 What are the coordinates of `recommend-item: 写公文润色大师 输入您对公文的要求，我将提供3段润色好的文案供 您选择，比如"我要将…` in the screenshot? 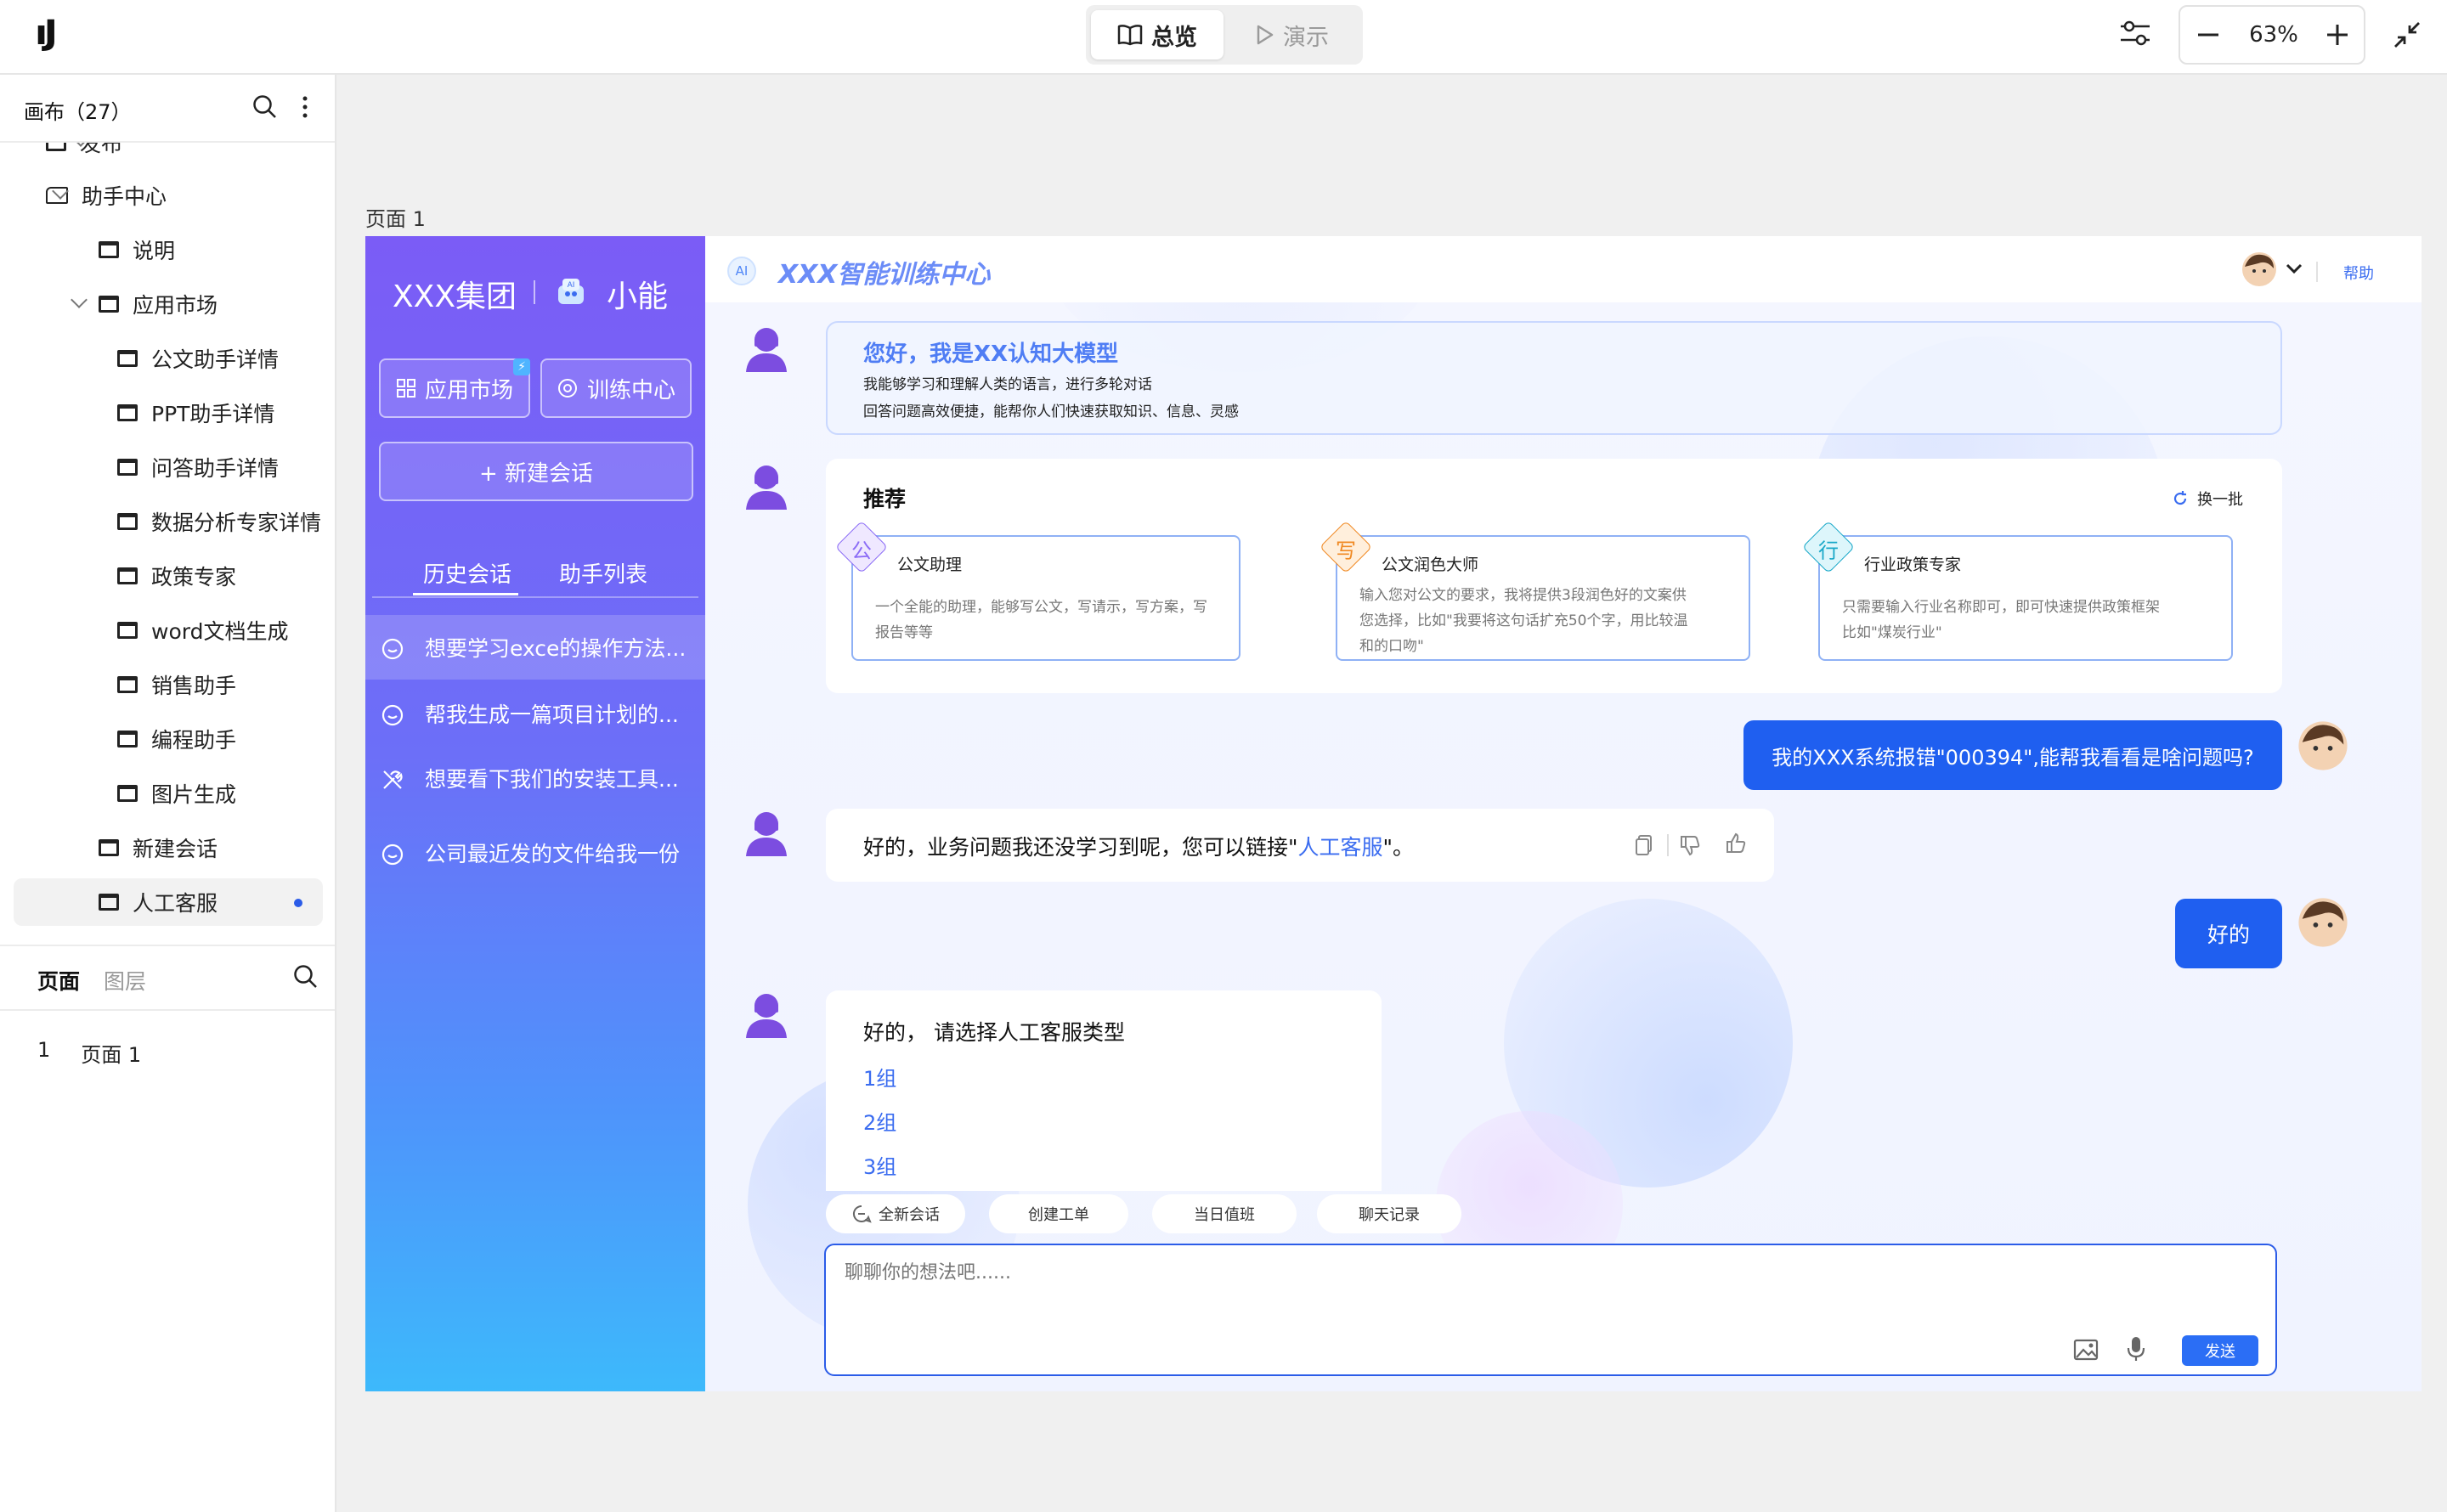 It's located at (1534, 590).